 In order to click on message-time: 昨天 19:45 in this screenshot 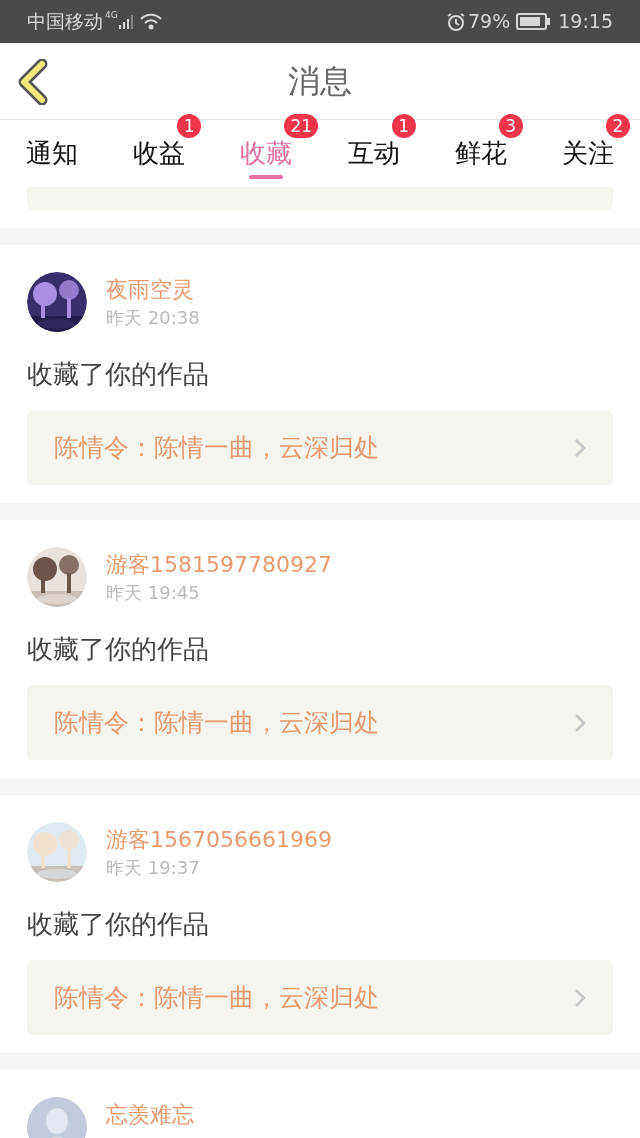, I will do `click(153, 593)`.